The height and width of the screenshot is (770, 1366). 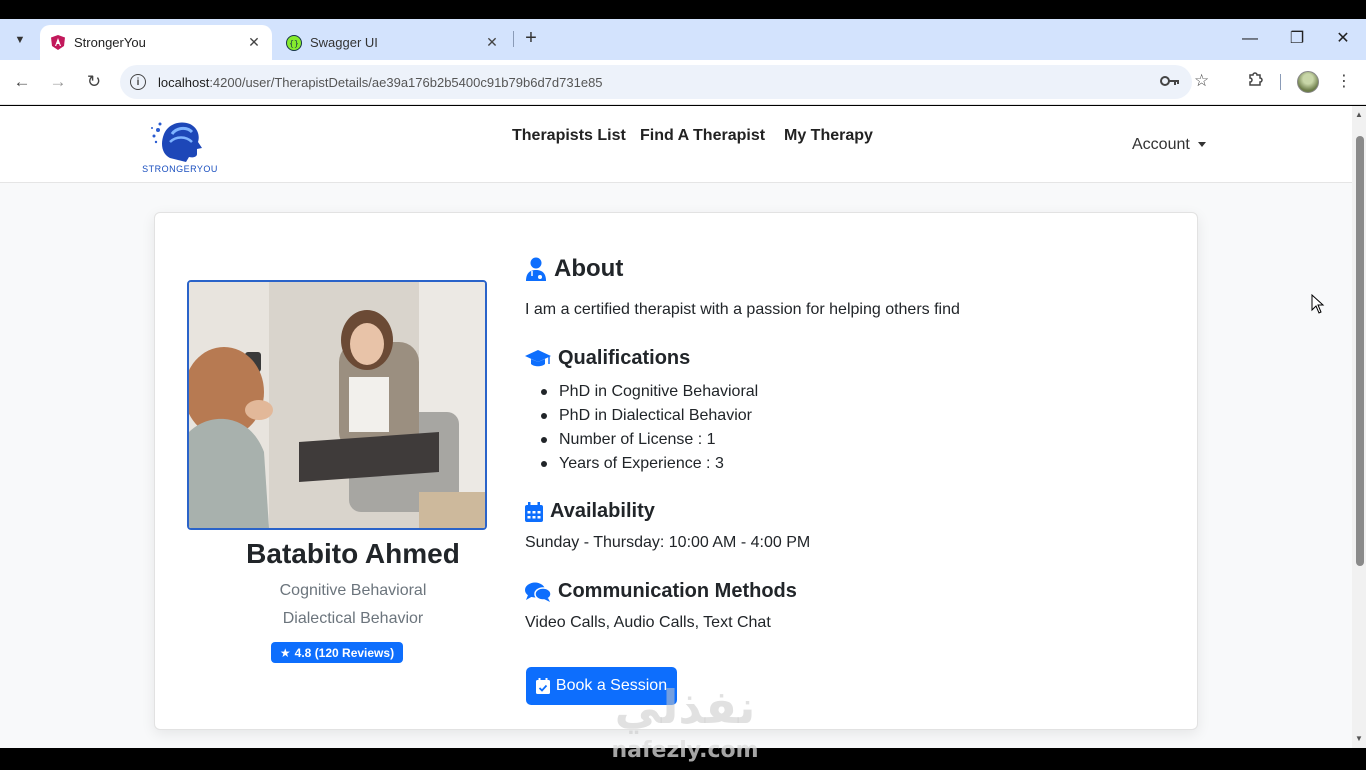 What do you see at coordinates (393, 42) in the screenshot?
I see `tab-swagger-ui: {} Swagger UI ✕` at bounding box center [393, 42].